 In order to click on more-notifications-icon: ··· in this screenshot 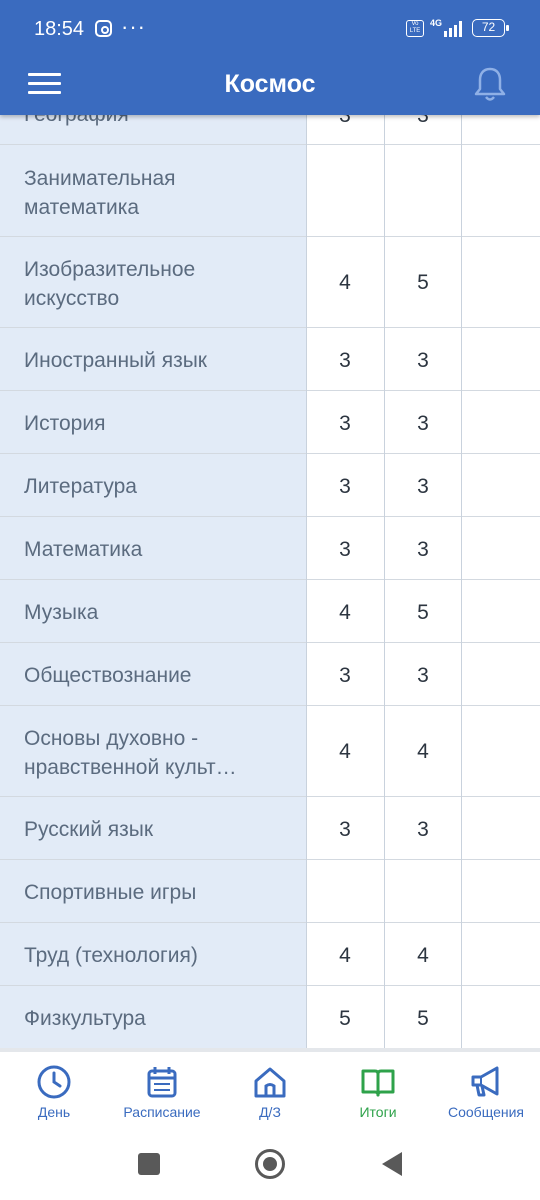, I will do `click(133, 26)`.